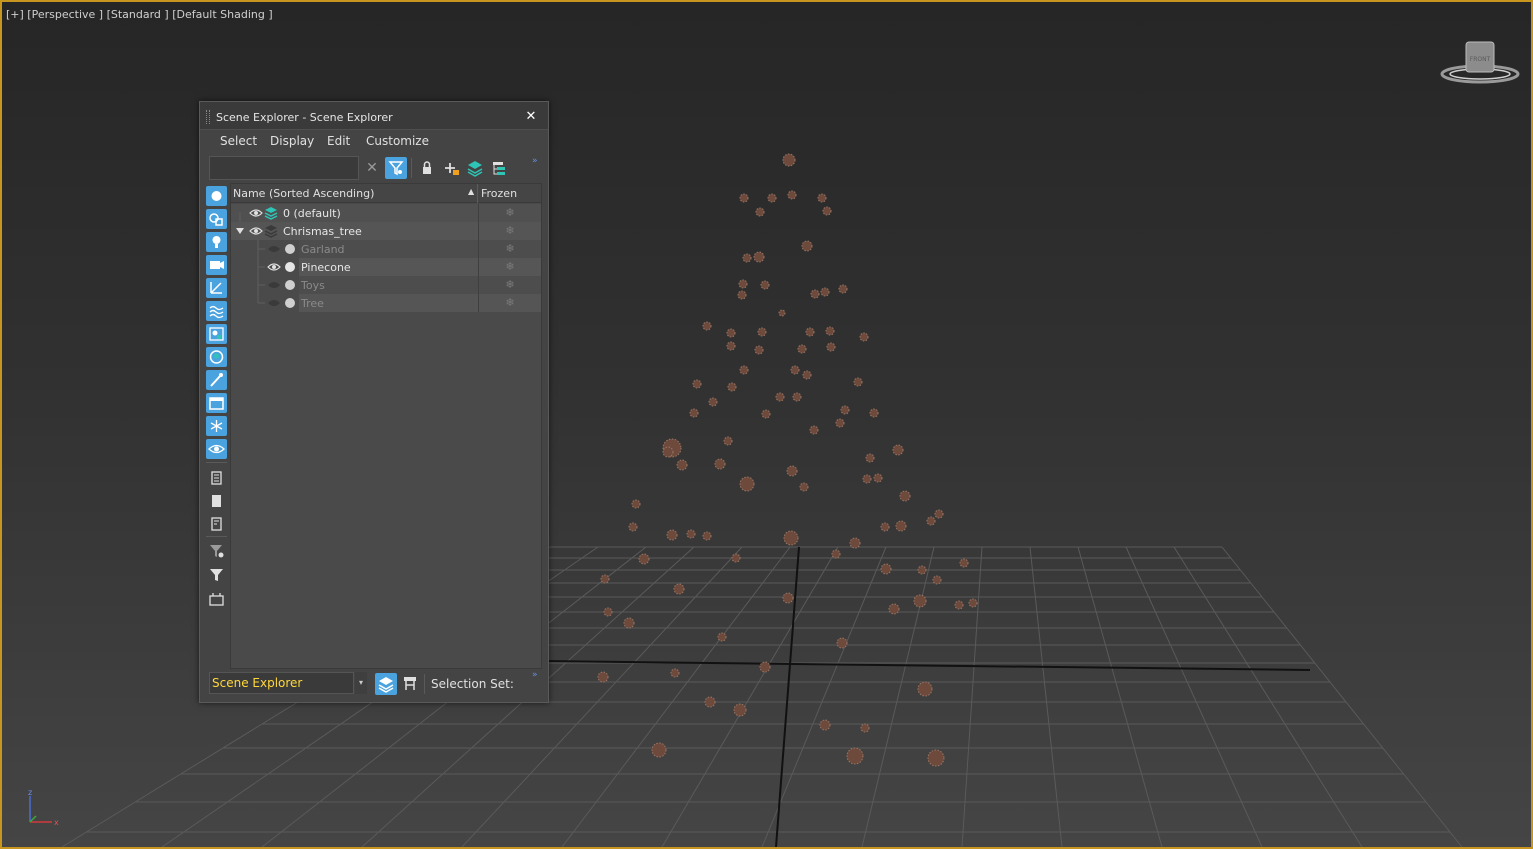 The width and height of the screenshot is (1533, 849). I want to click on layer-hierarchy-button, so click(499, 168).